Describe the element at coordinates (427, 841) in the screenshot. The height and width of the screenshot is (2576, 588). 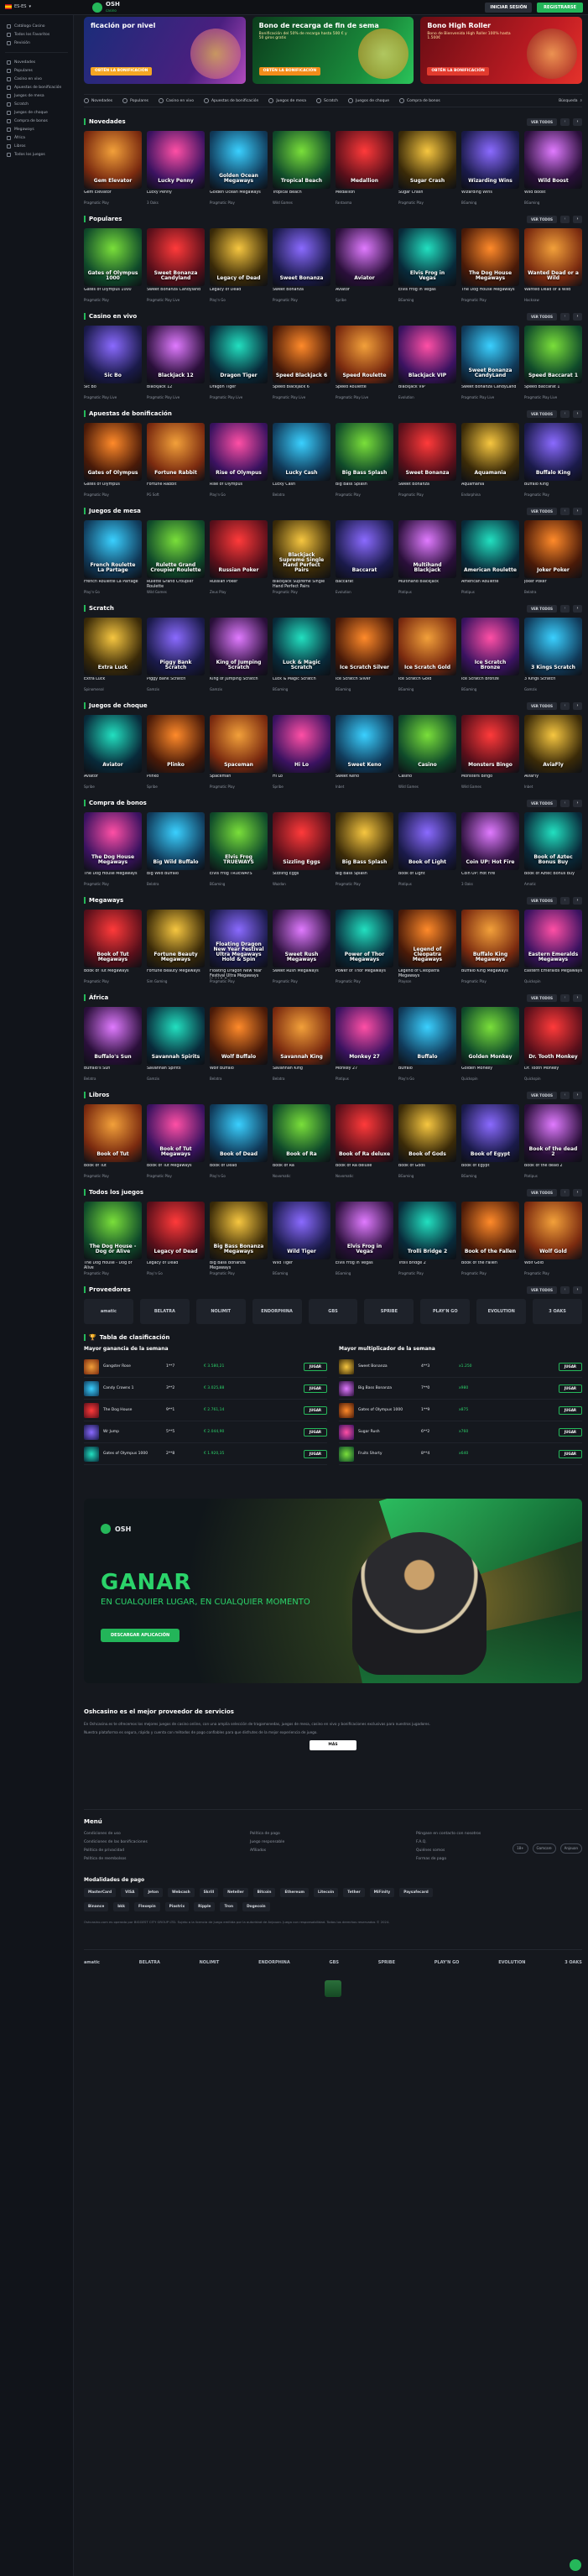
I see `game-thumbnail: Book of Light` at that location.